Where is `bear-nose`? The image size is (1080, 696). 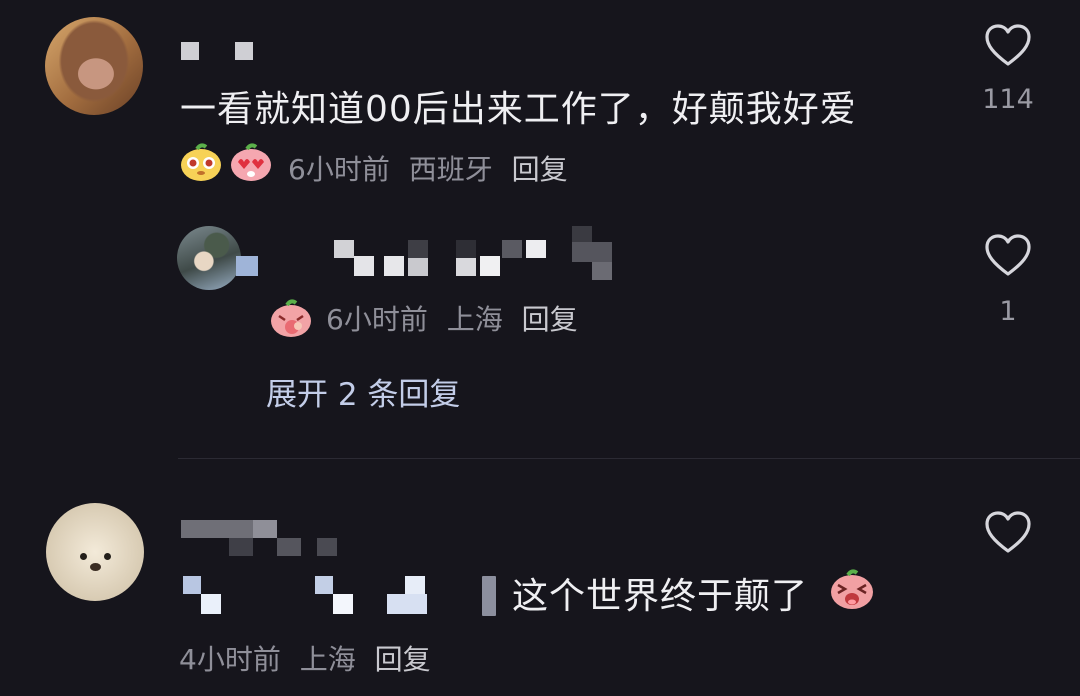 bear-nose is located at coordinates (95, 567).